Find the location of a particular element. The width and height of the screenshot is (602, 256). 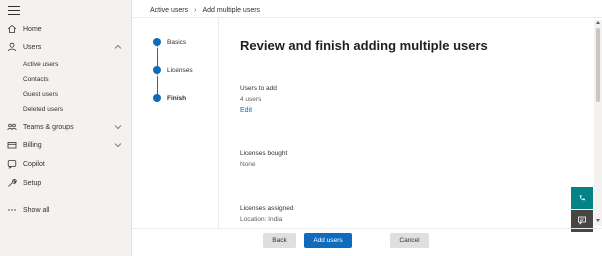

chevron-up-icon is located at coordinates (118, 47).